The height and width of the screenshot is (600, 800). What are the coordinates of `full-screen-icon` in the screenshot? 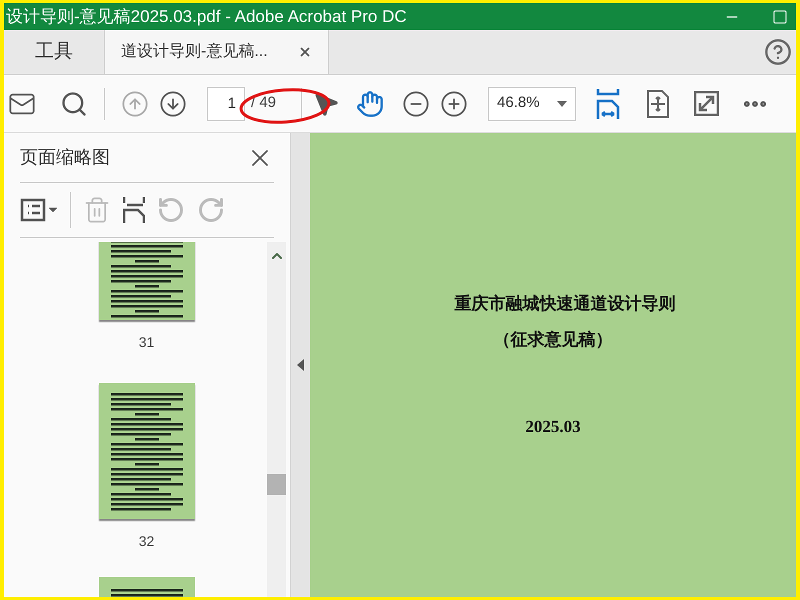 It's located at (707, 103).